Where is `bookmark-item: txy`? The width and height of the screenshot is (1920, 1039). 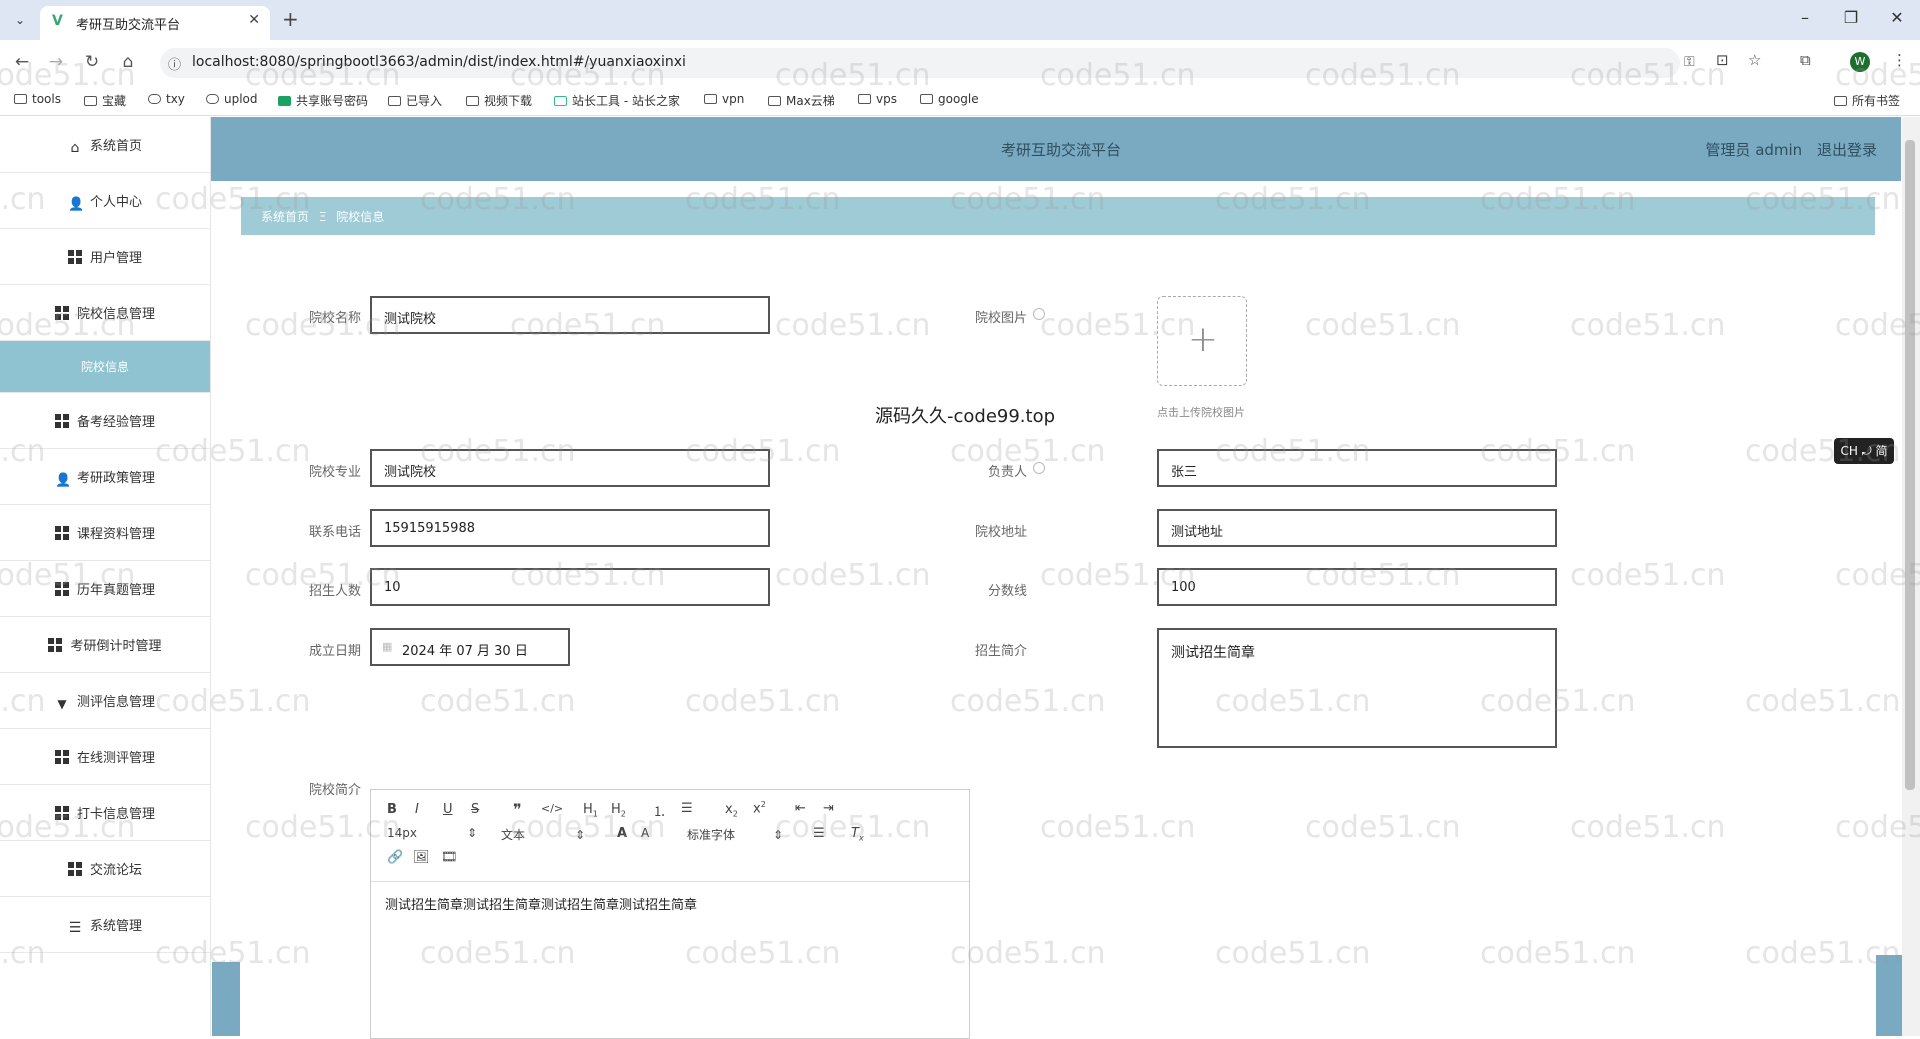
bookmark-item: txy is located at coordinates (166, 99).